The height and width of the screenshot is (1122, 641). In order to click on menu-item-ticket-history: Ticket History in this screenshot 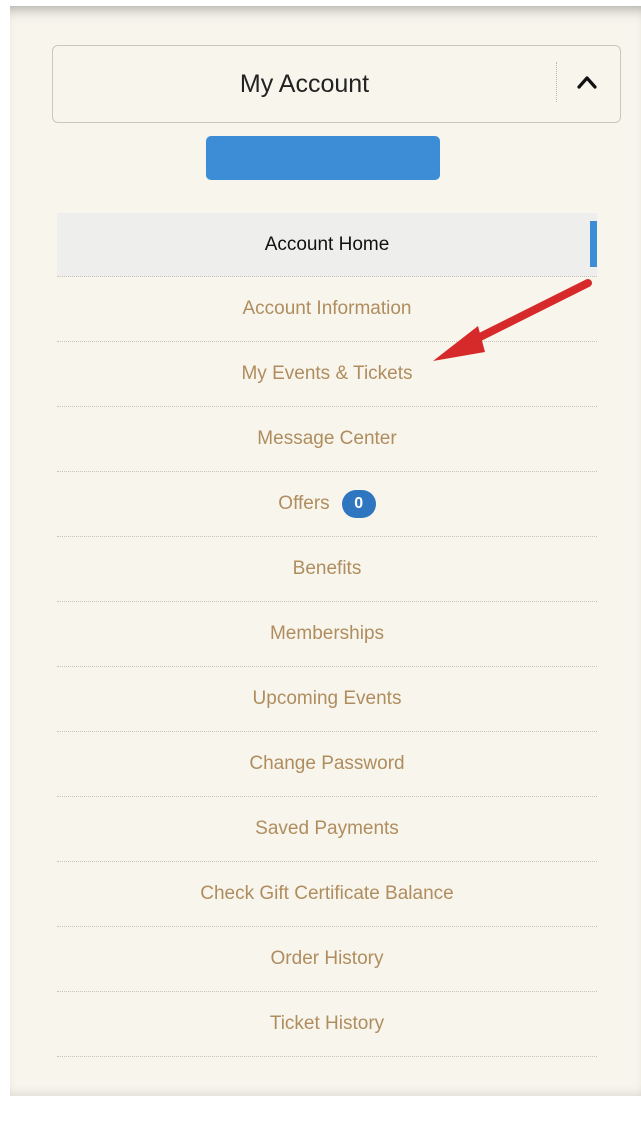, I will do `click(327, 1024)`.